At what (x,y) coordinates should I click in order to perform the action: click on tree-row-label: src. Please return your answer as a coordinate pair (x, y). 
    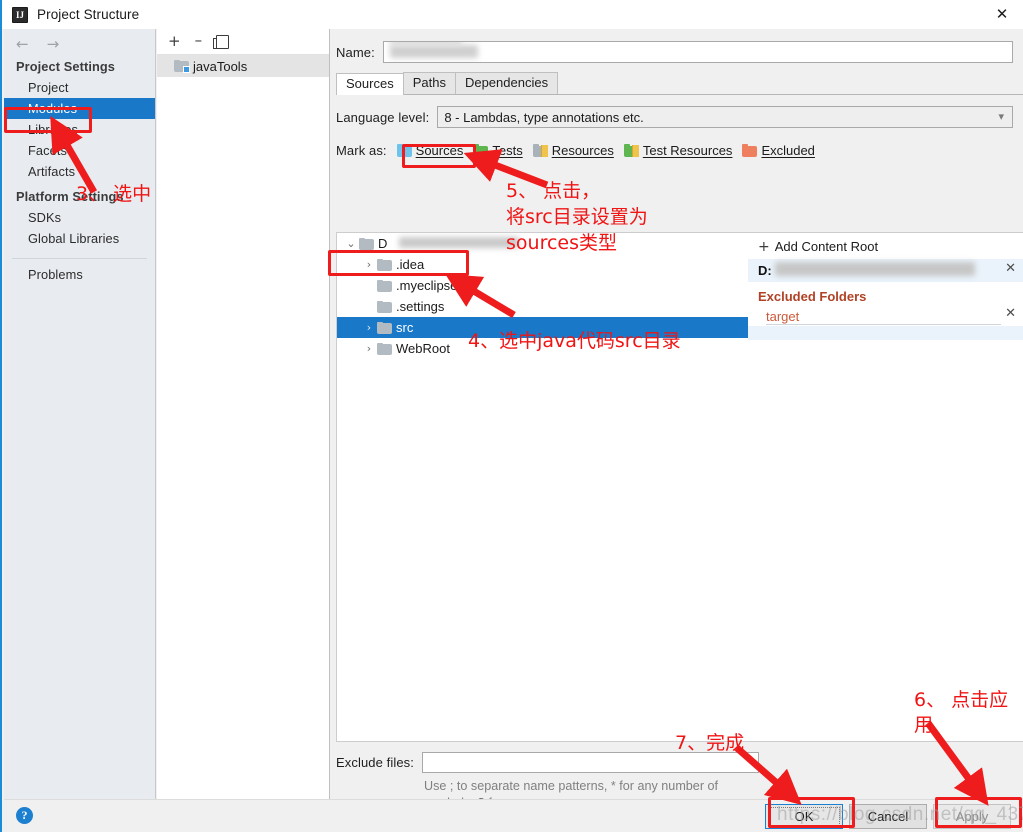
    Looking at the image, I should click on (405, 327).